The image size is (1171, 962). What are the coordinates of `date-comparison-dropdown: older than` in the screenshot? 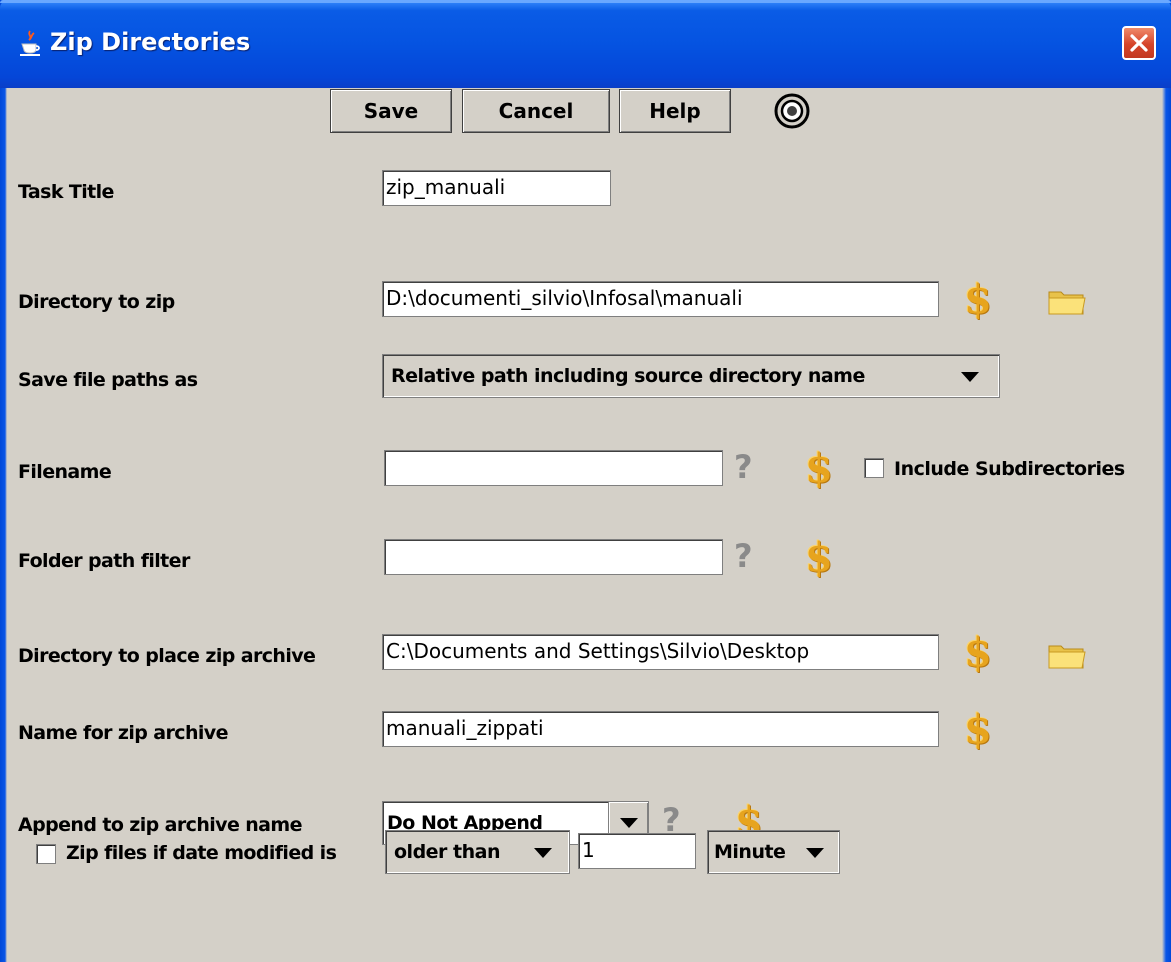 It's located at (477, 852).